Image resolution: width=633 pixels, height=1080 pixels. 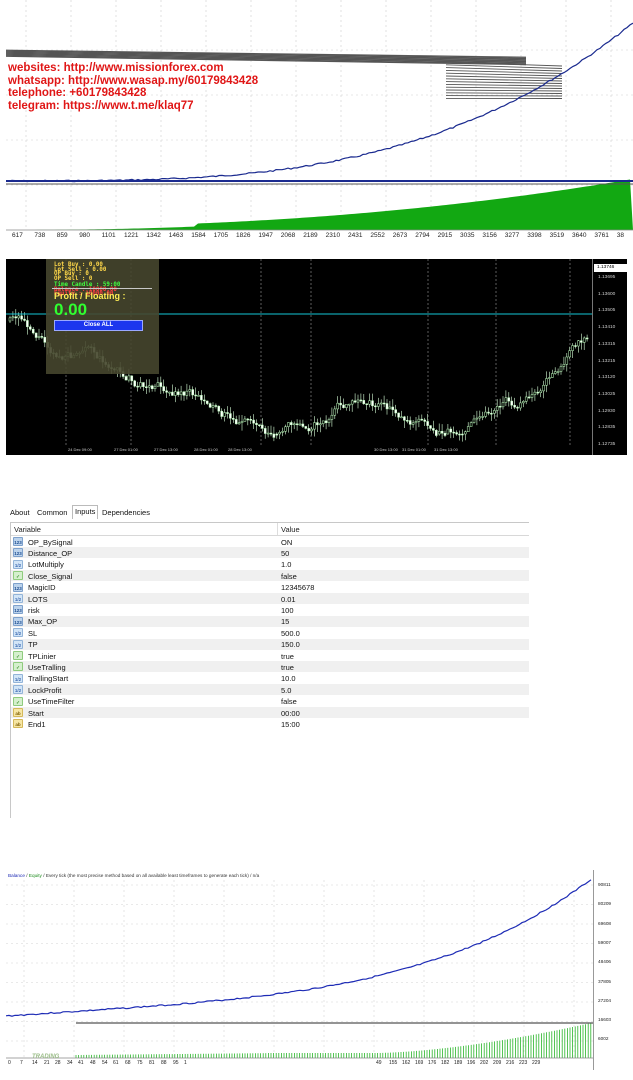 What do you see at coordinates (166, 449) in the screenshot?
I see `time-tick-label: 27 Dec 13:00` at bounding box center [166, 449].